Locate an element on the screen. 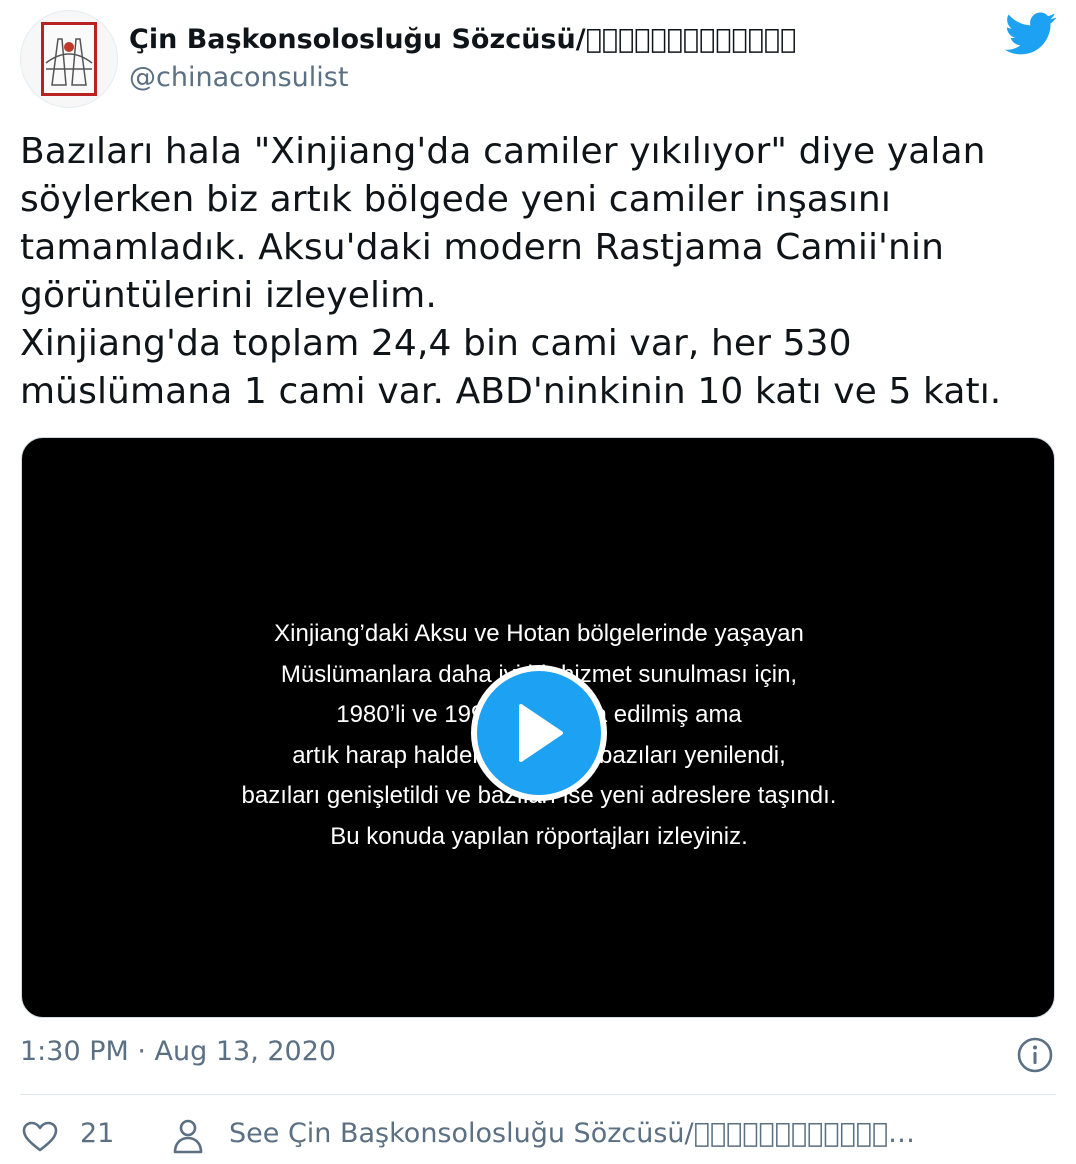  twitter-bird-icon is located at coordinates (1031, 34).